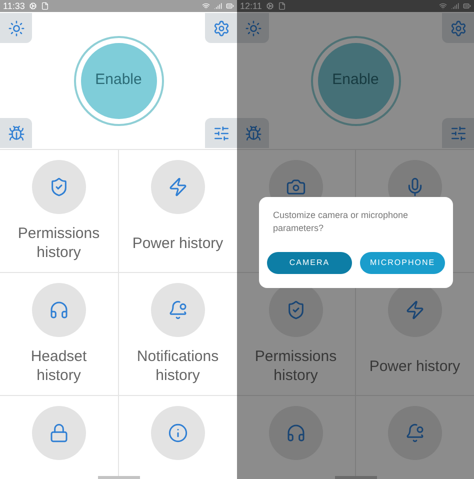  What do you see at coordinates (58, 433) in the screenshot?
I see `lock-icon` at bounding box center [58, 433].